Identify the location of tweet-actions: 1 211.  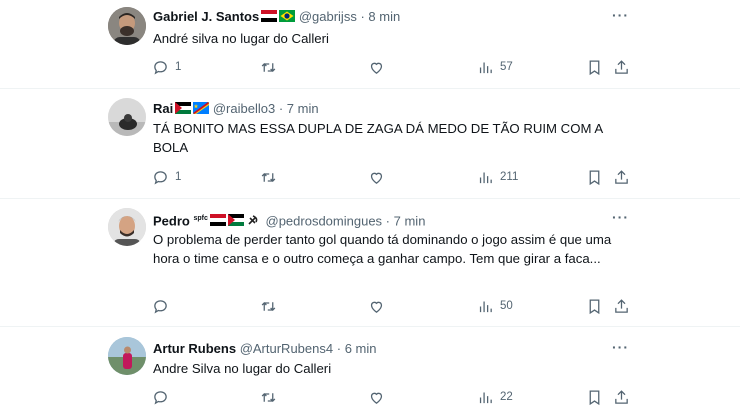
(395, 177).